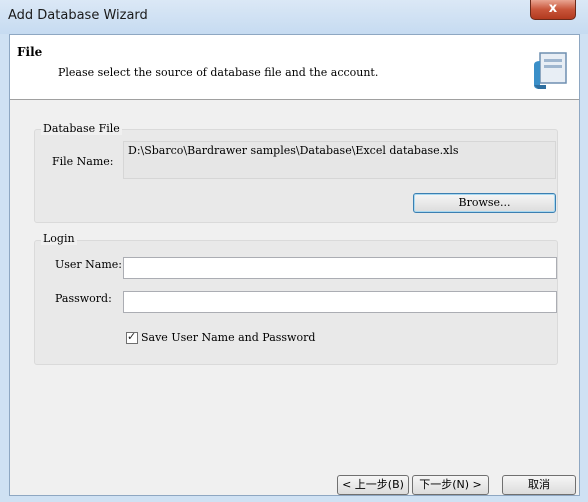 The image size is (588, 502). Describe the element at coordinates (83, 161) in the screenshot. I see `file-name-label: File Name:` at that location.